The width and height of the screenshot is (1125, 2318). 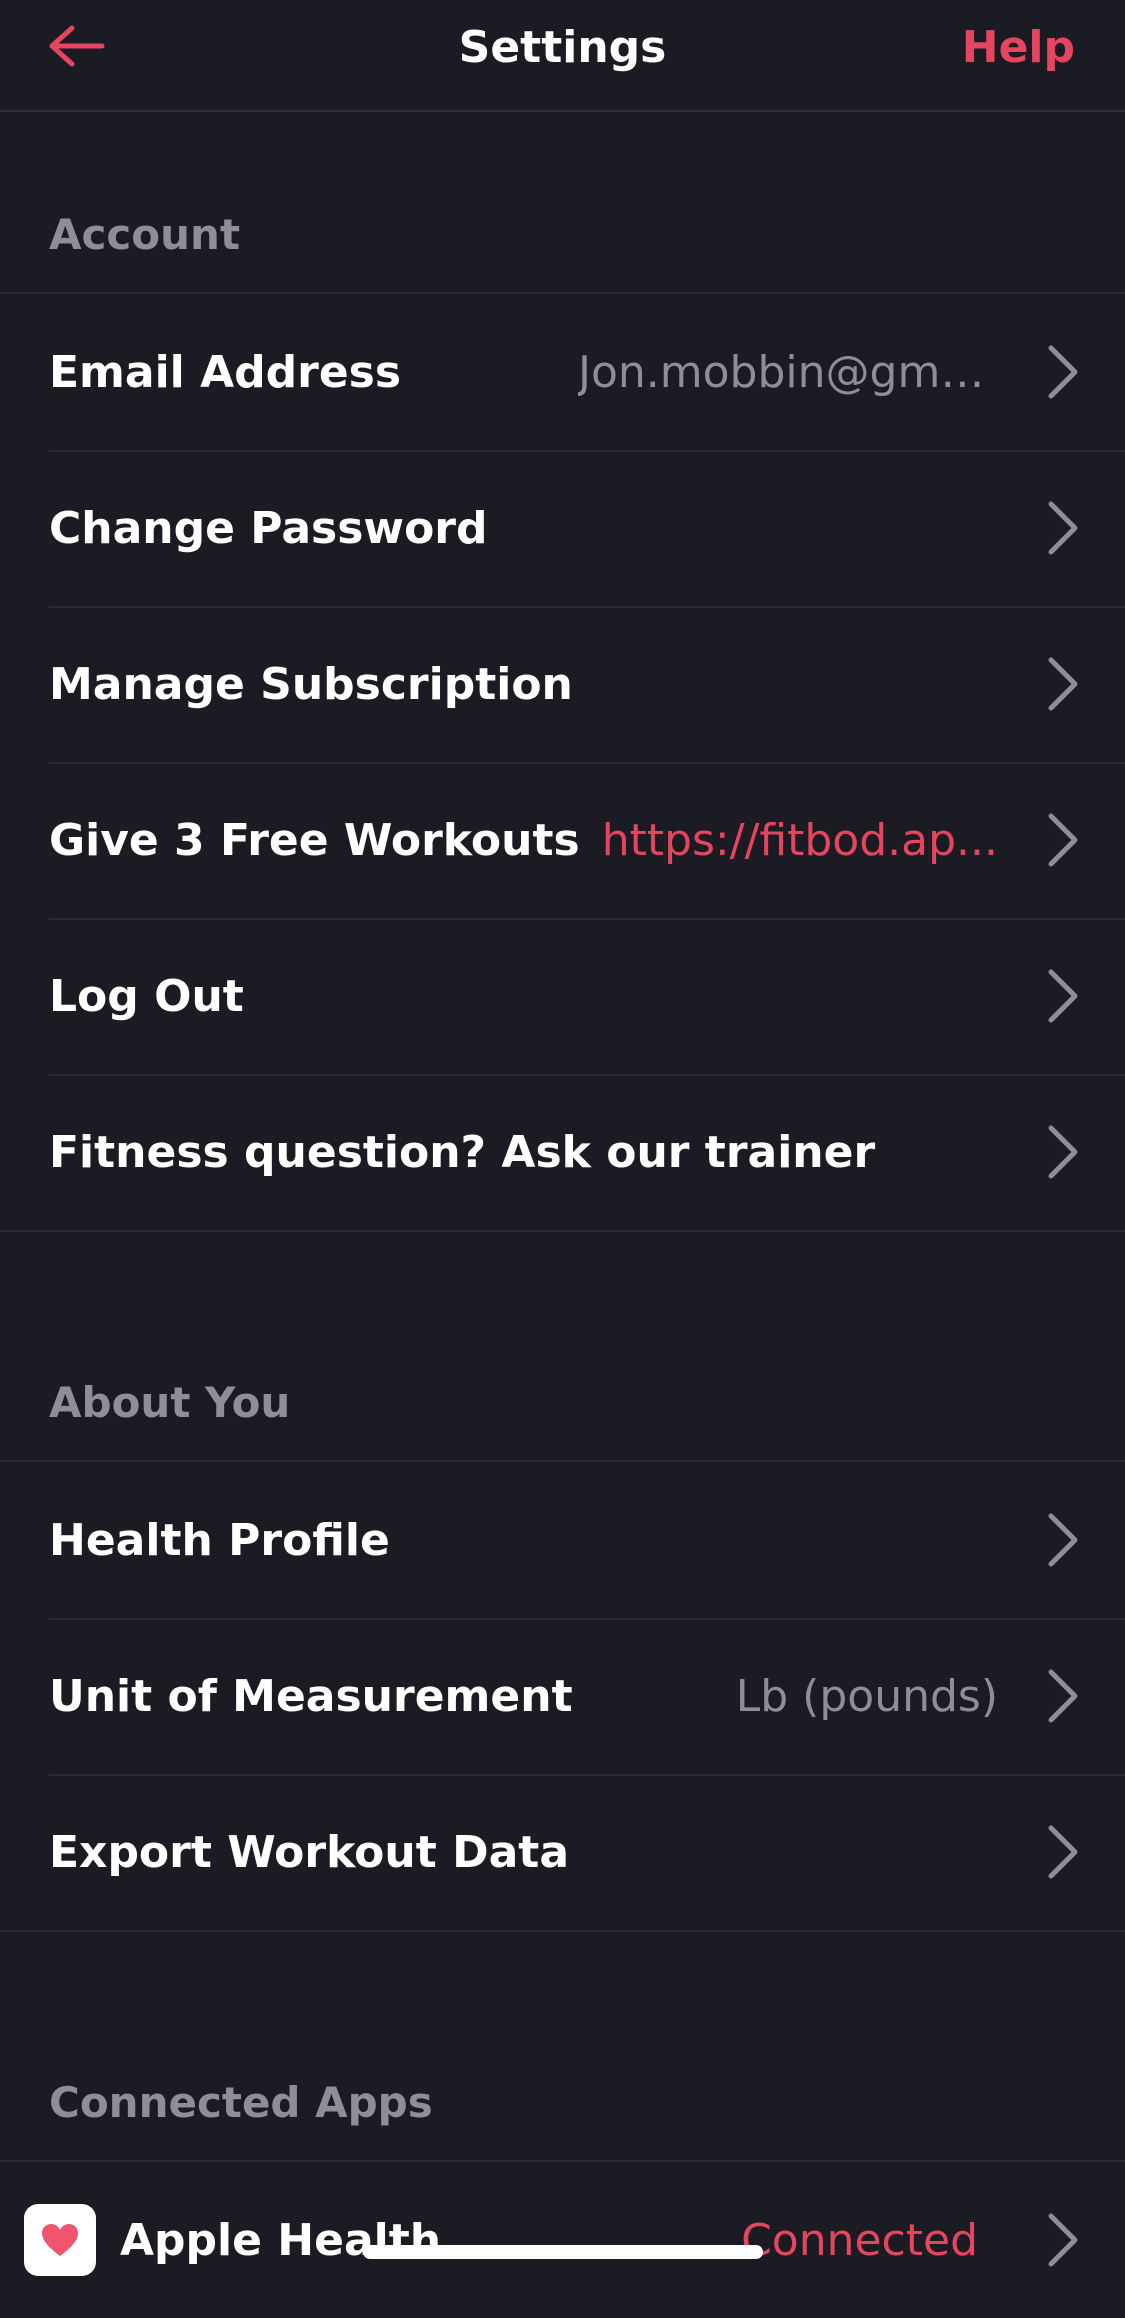 What do you see at coordinates (562, 1540) in the screenshot?
I see `row-health-profile: Health Profile` at bounding box center [562, 1540].